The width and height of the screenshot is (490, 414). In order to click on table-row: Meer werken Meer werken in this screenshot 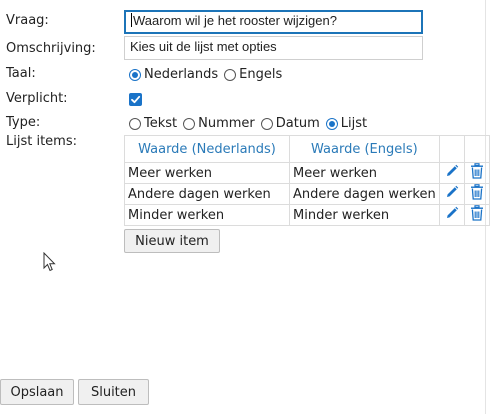, I will do `click(307, 173)`.